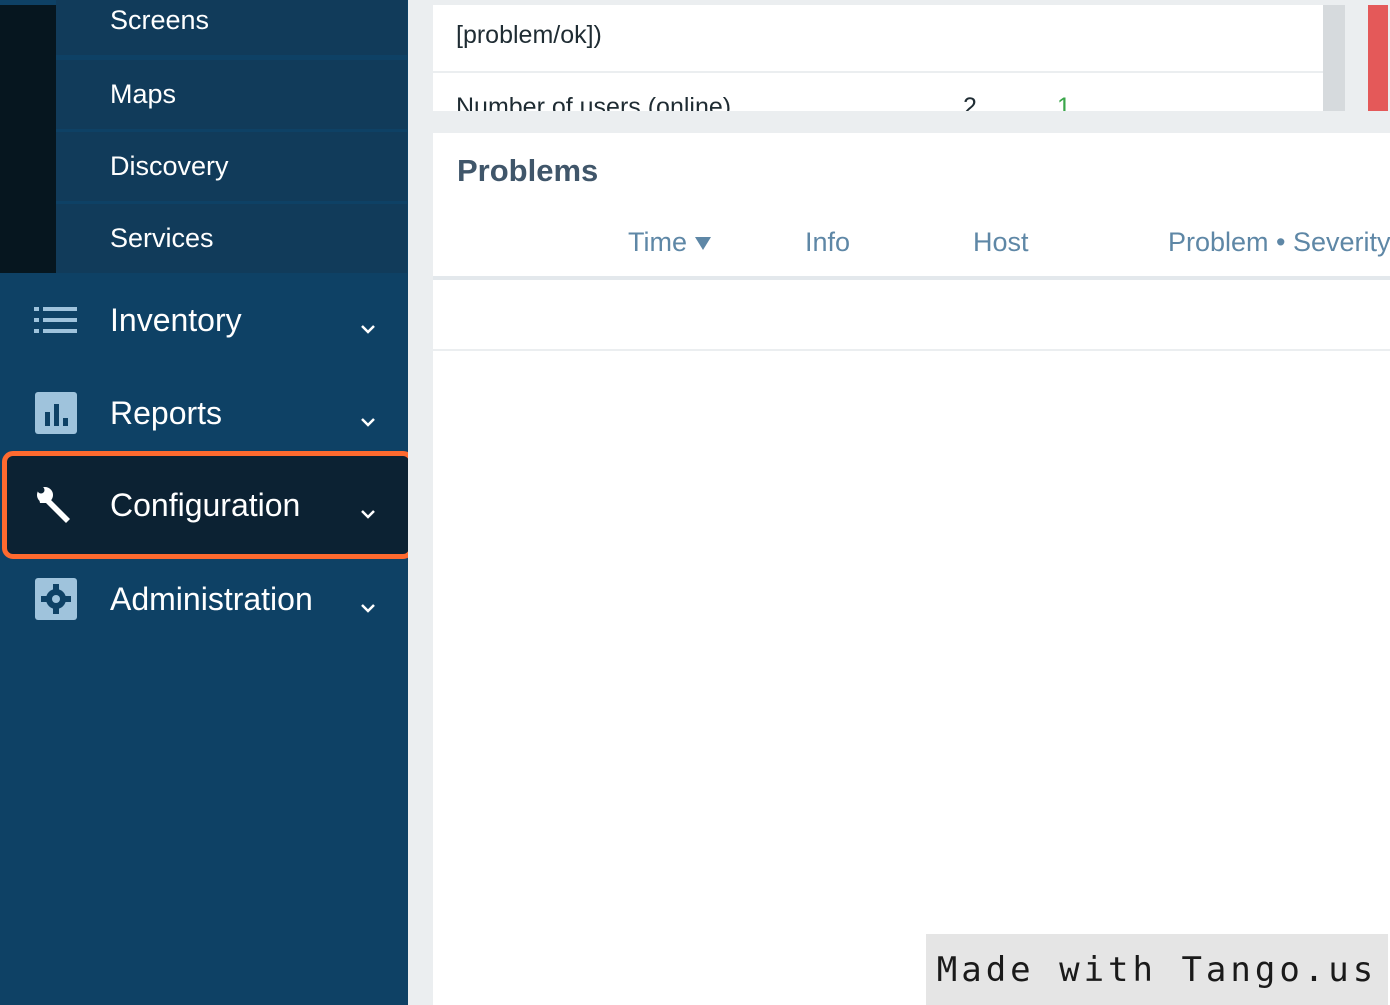 This screenshot has height=1005, width=1390. What do you see at coordinates (1334, 58) in the screenshot?
I see `widget-scrollbar` at bounding box center [1334, 58].